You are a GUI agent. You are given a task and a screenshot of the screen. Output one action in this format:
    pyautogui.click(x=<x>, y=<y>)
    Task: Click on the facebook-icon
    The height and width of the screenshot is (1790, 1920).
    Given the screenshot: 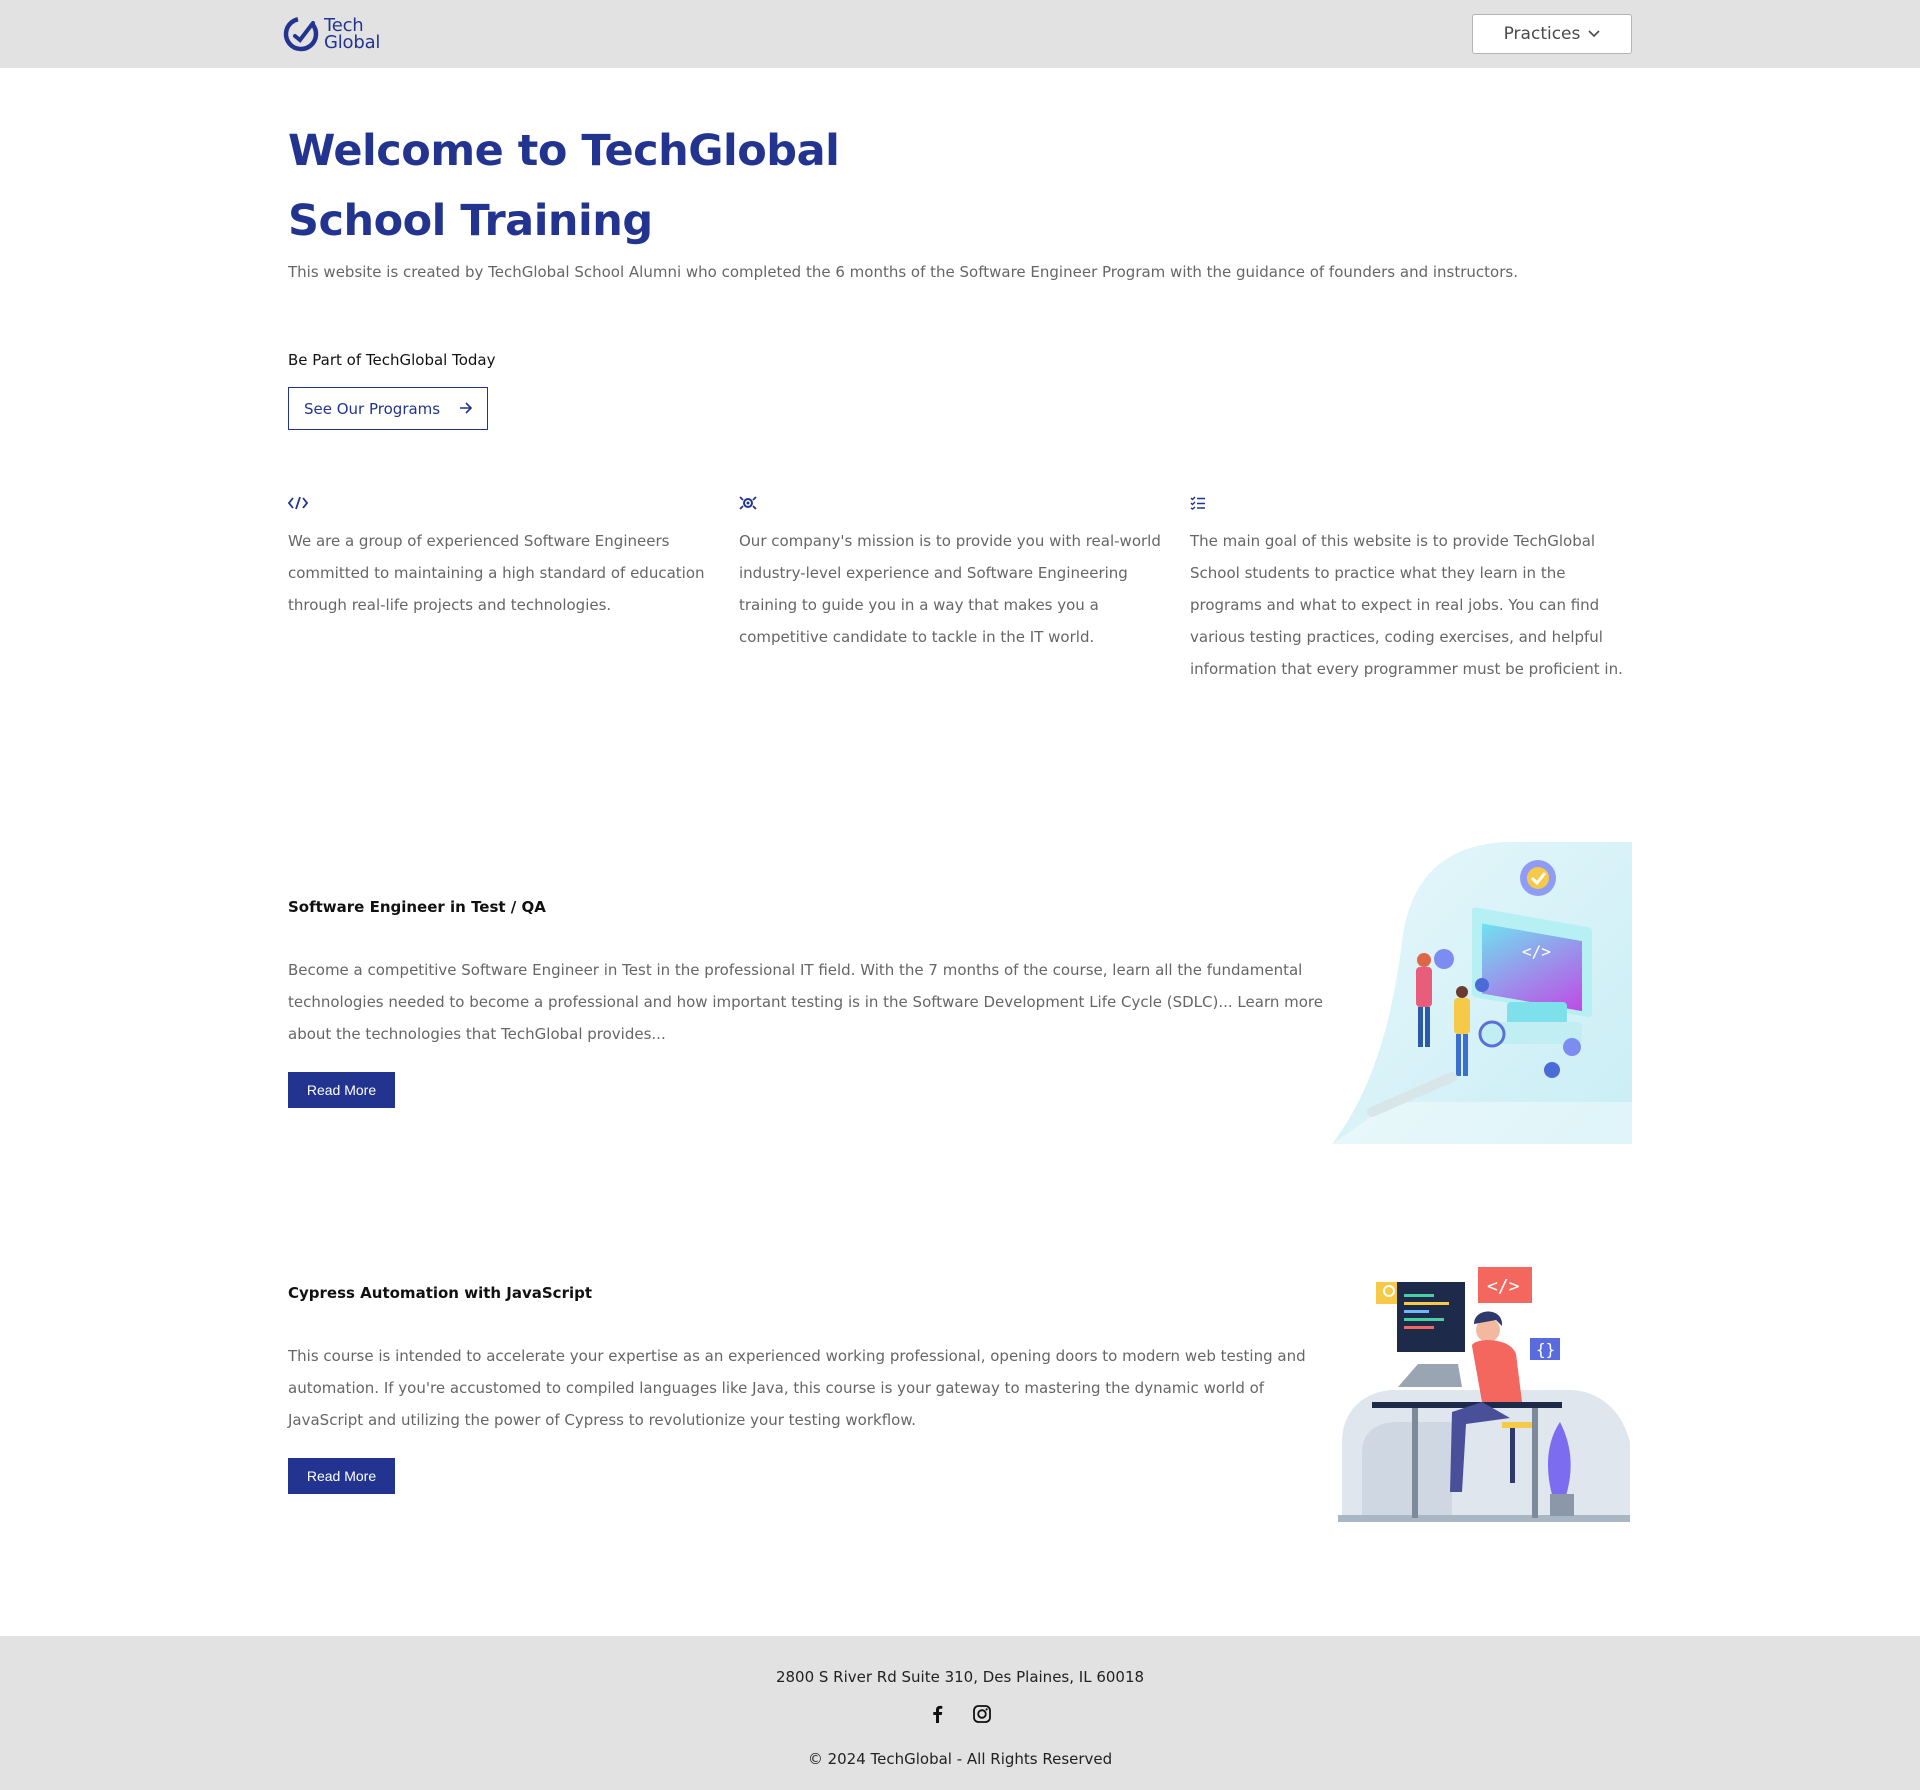 What is the action you would take?
    pyautogui.click(x=938, y=1714)
    